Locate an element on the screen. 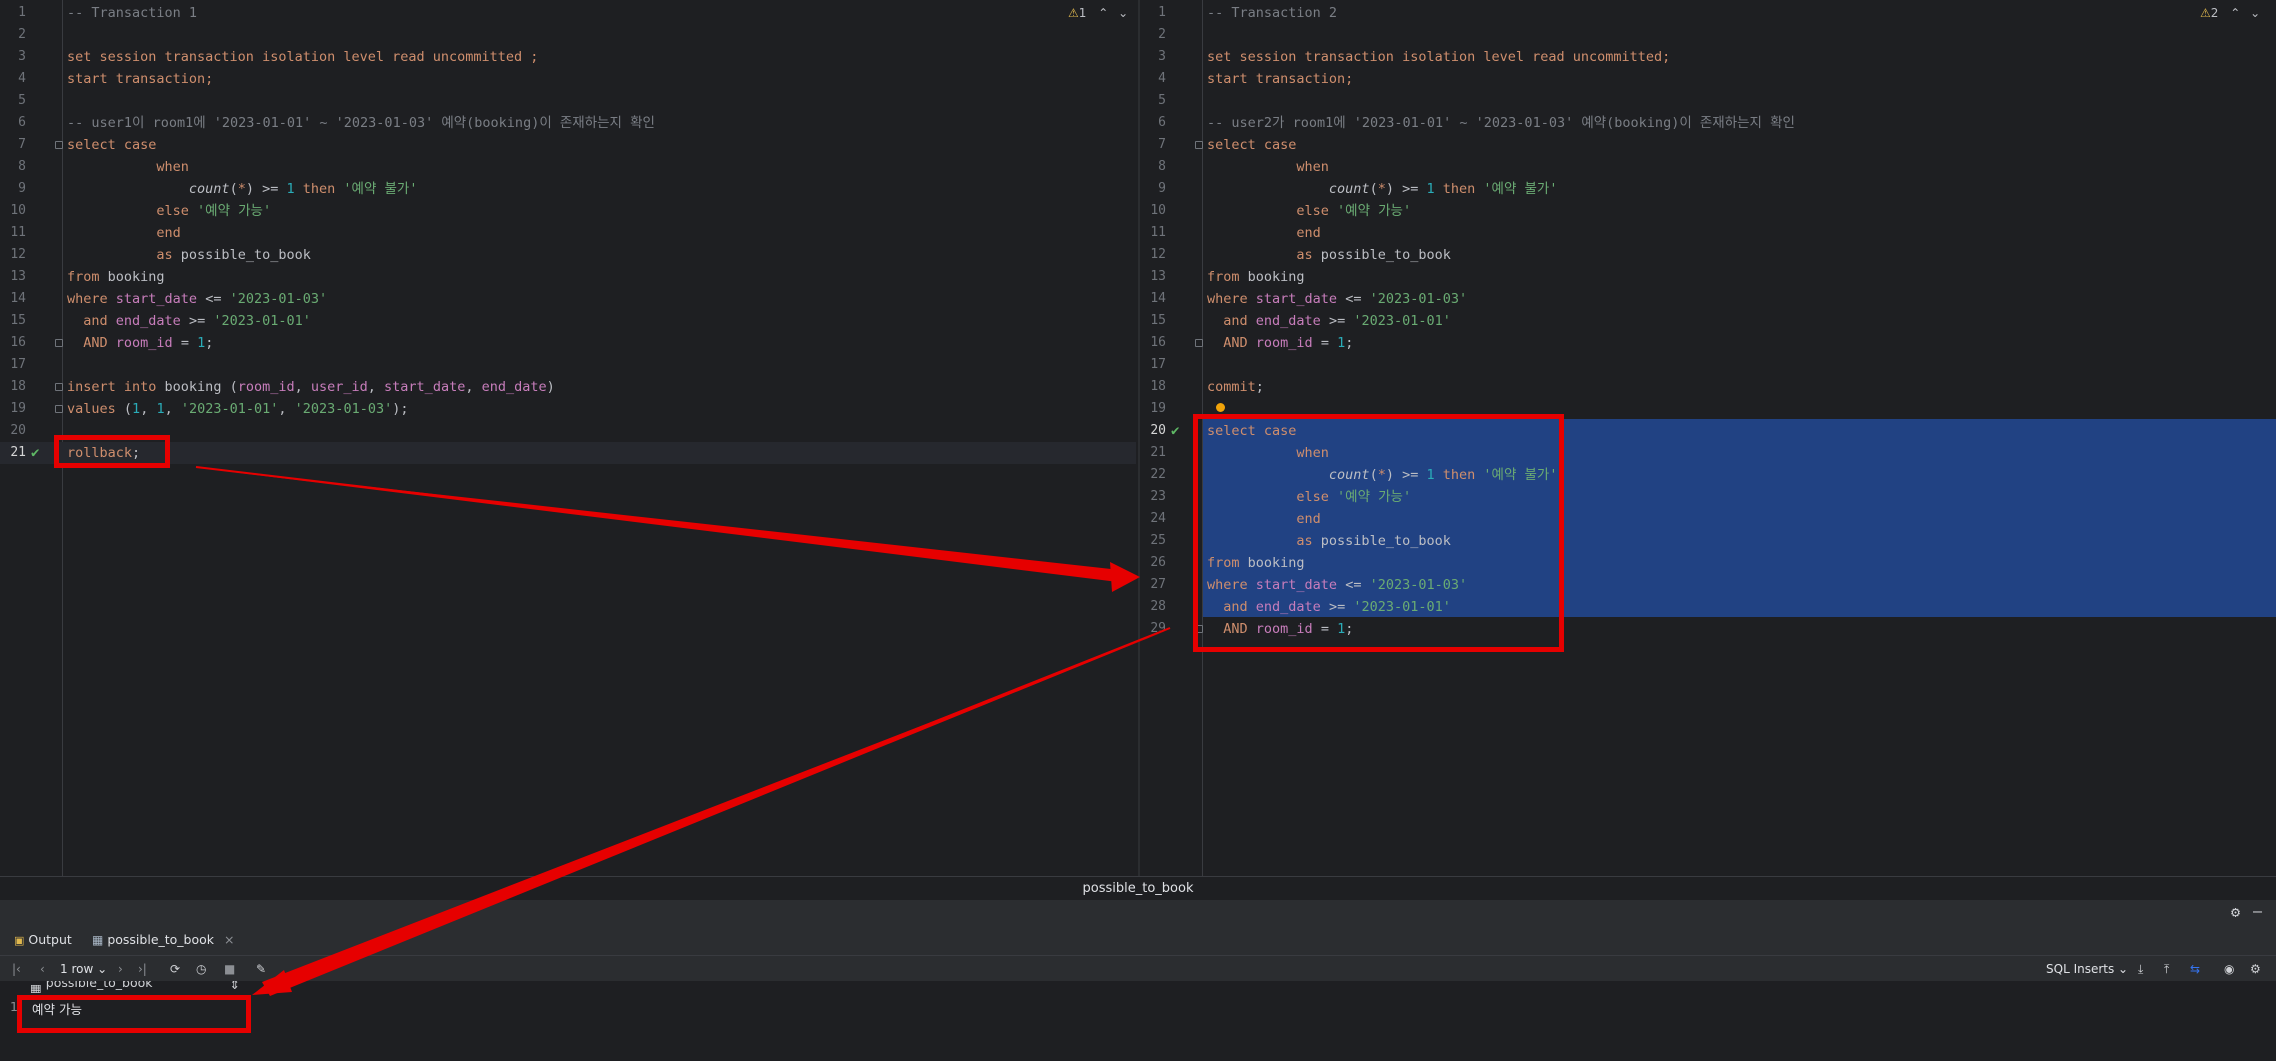 The height and width of the screenshot is (1061, 2276). warning-indicator: ⚠2 ⌃ ⌄ is located at coordinates (2230, 13).